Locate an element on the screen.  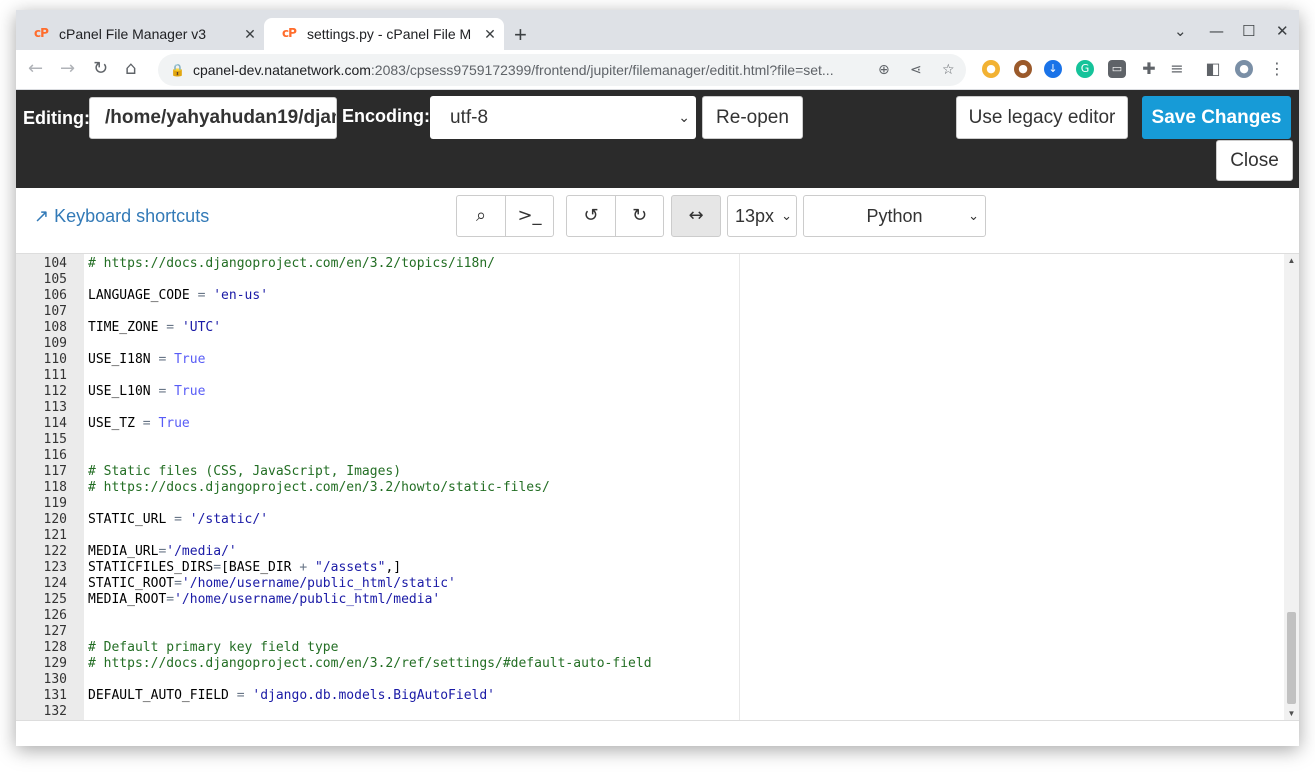
file-path-field: /home/yahyahudan19/django is located at coordinates (213, 118).